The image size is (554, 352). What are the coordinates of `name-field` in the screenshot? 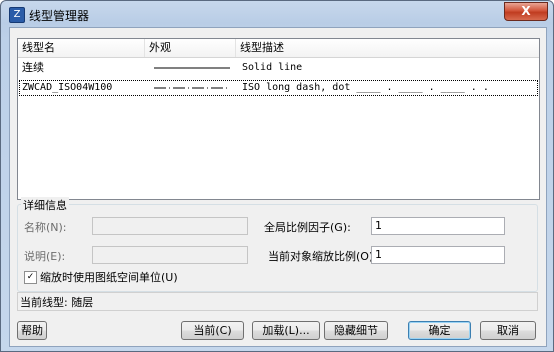 It's located at (170, 226).